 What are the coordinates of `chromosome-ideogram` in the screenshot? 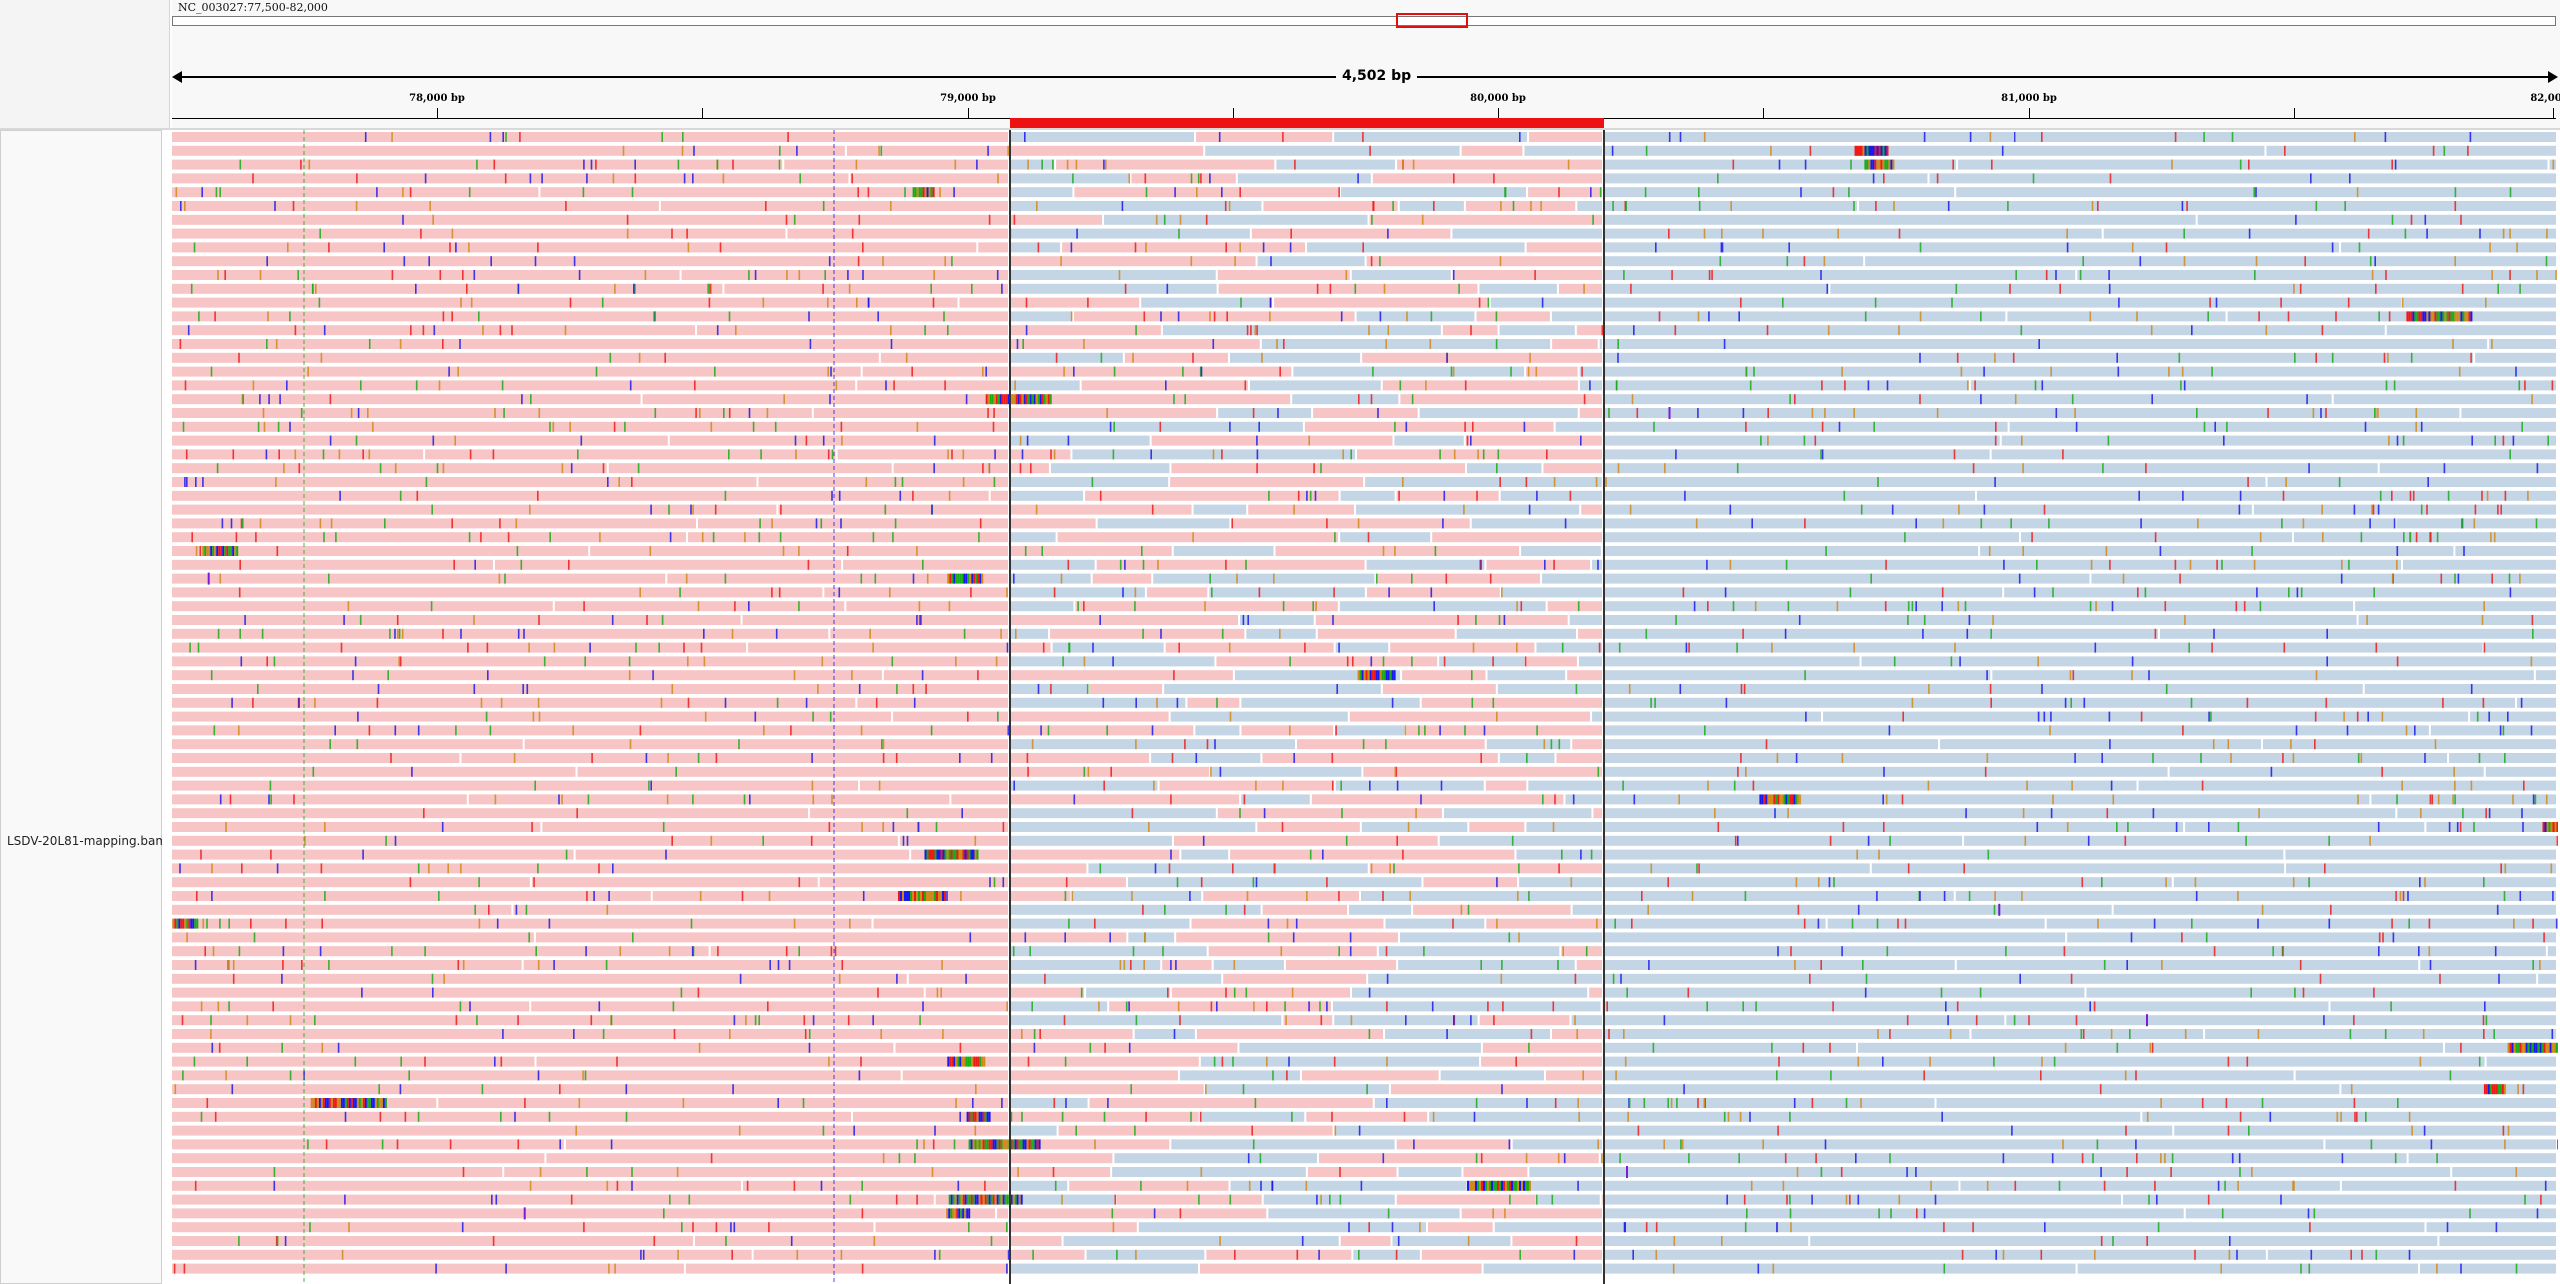 It's located at (1364, 21).